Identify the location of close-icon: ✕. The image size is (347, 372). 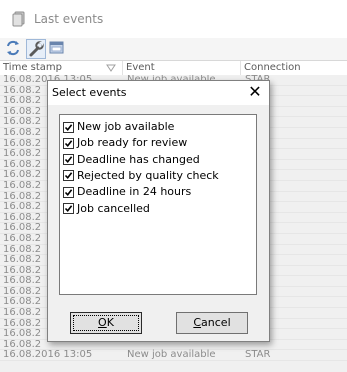
(255, 92).